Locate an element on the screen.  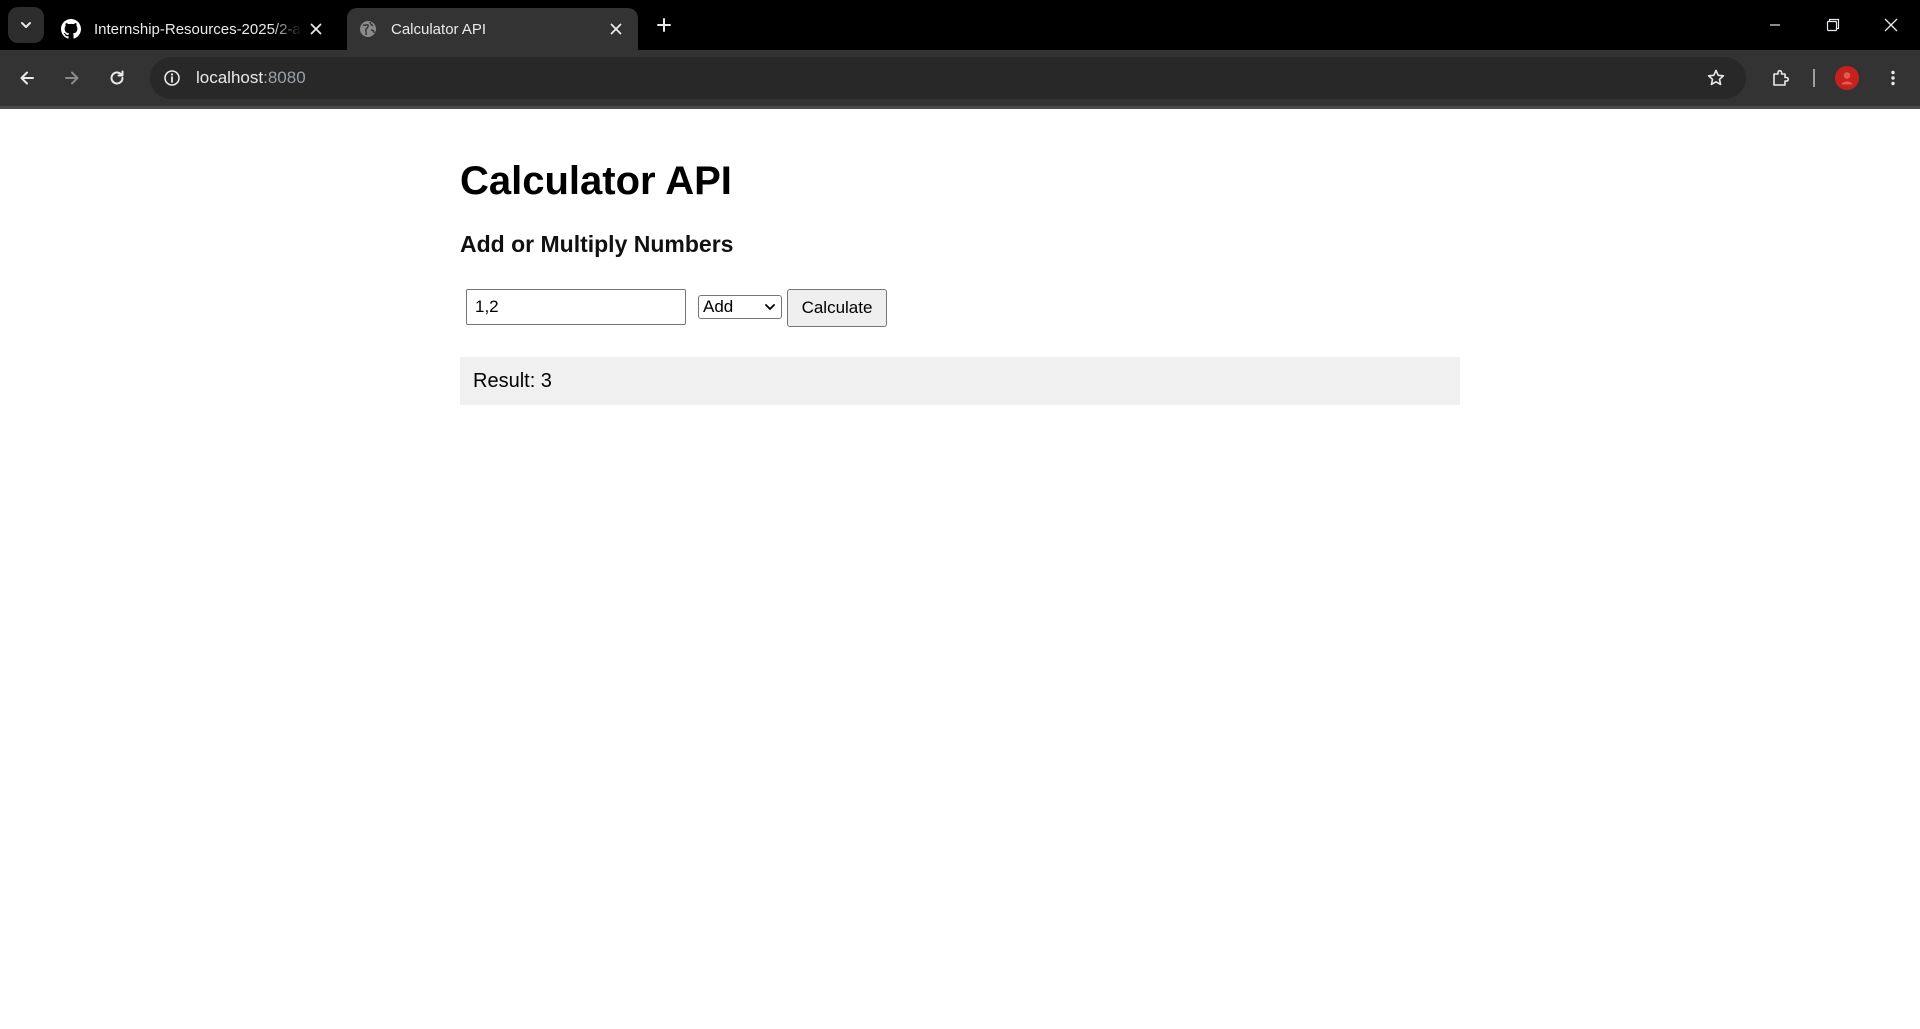
menu-button is located at coordinates (1893, 78).